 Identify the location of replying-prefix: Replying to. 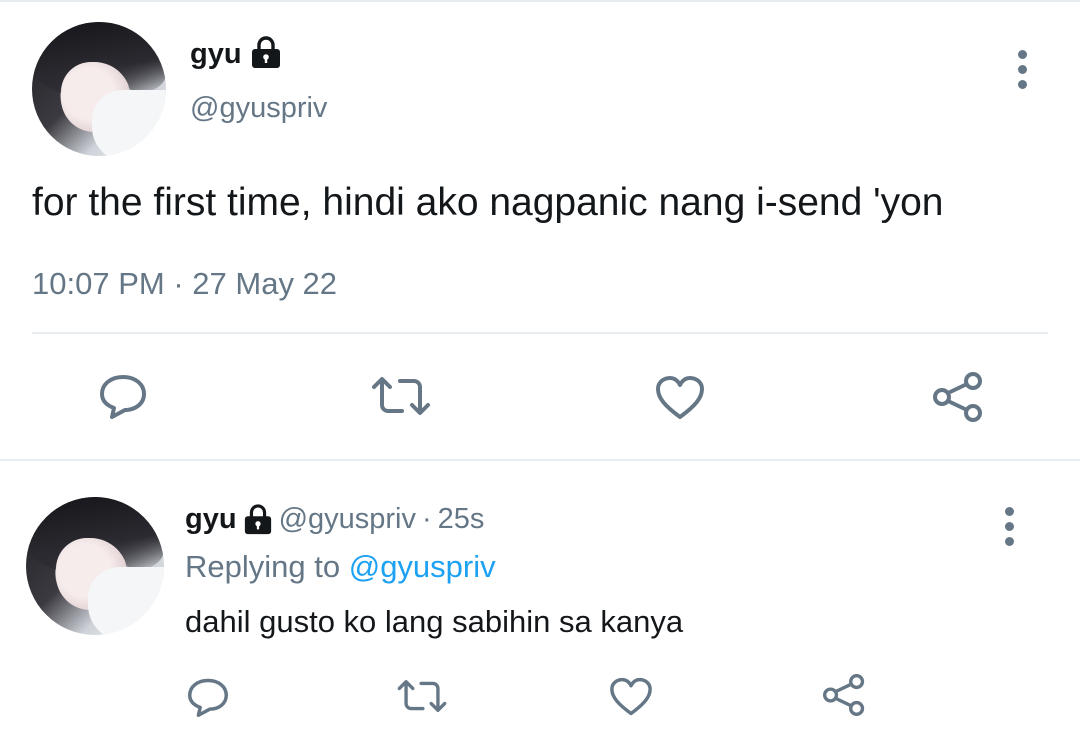
(263, 566).